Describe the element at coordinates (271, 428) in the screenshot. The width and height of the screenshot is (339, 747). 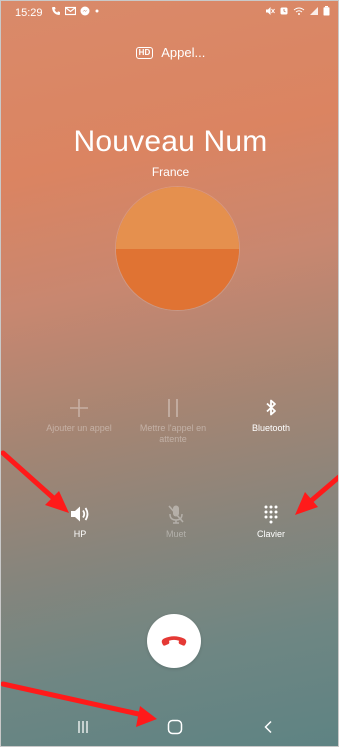
I see `bluetooth-label: Bluetooth` at that location.